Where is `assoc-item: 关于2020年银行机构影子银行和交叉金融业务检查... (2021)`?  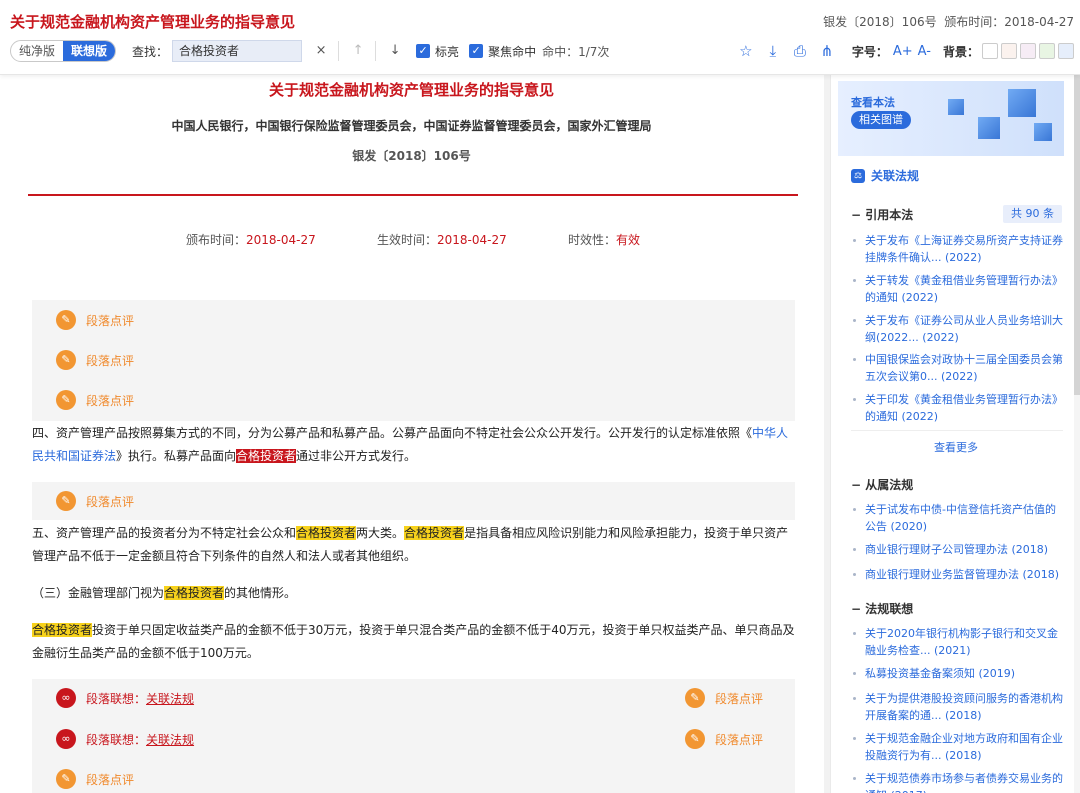 assoc-item: 关于2020年银行机构影子银行和交叉金融业务检查... (2021) is located at coordinates (957, 642).